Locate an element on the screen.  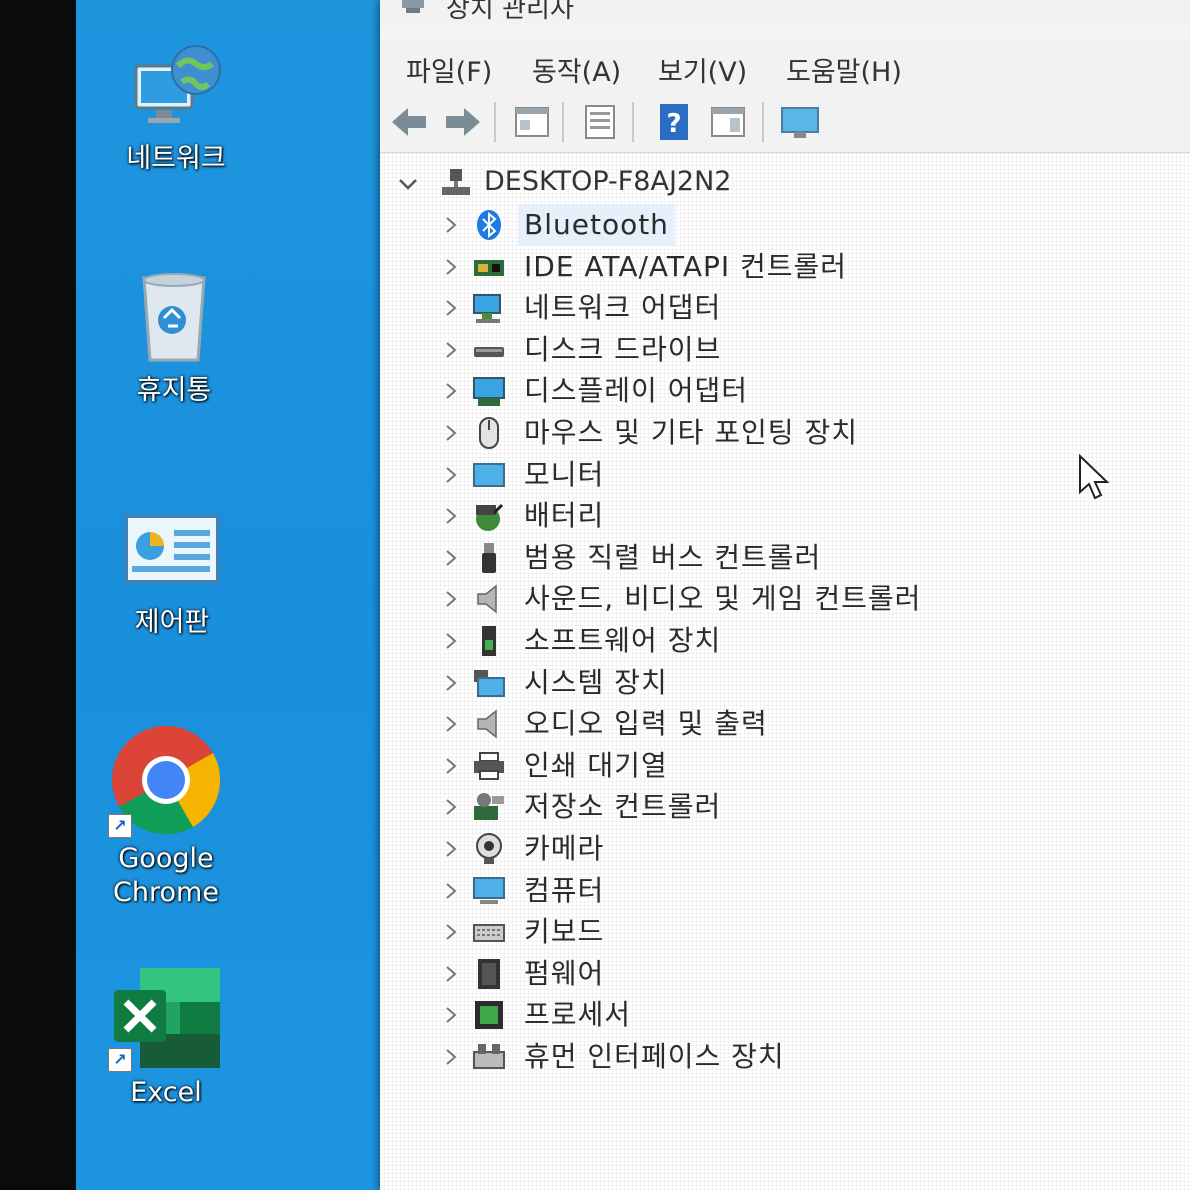
software-device-icon is located at coordinates (489, 641).